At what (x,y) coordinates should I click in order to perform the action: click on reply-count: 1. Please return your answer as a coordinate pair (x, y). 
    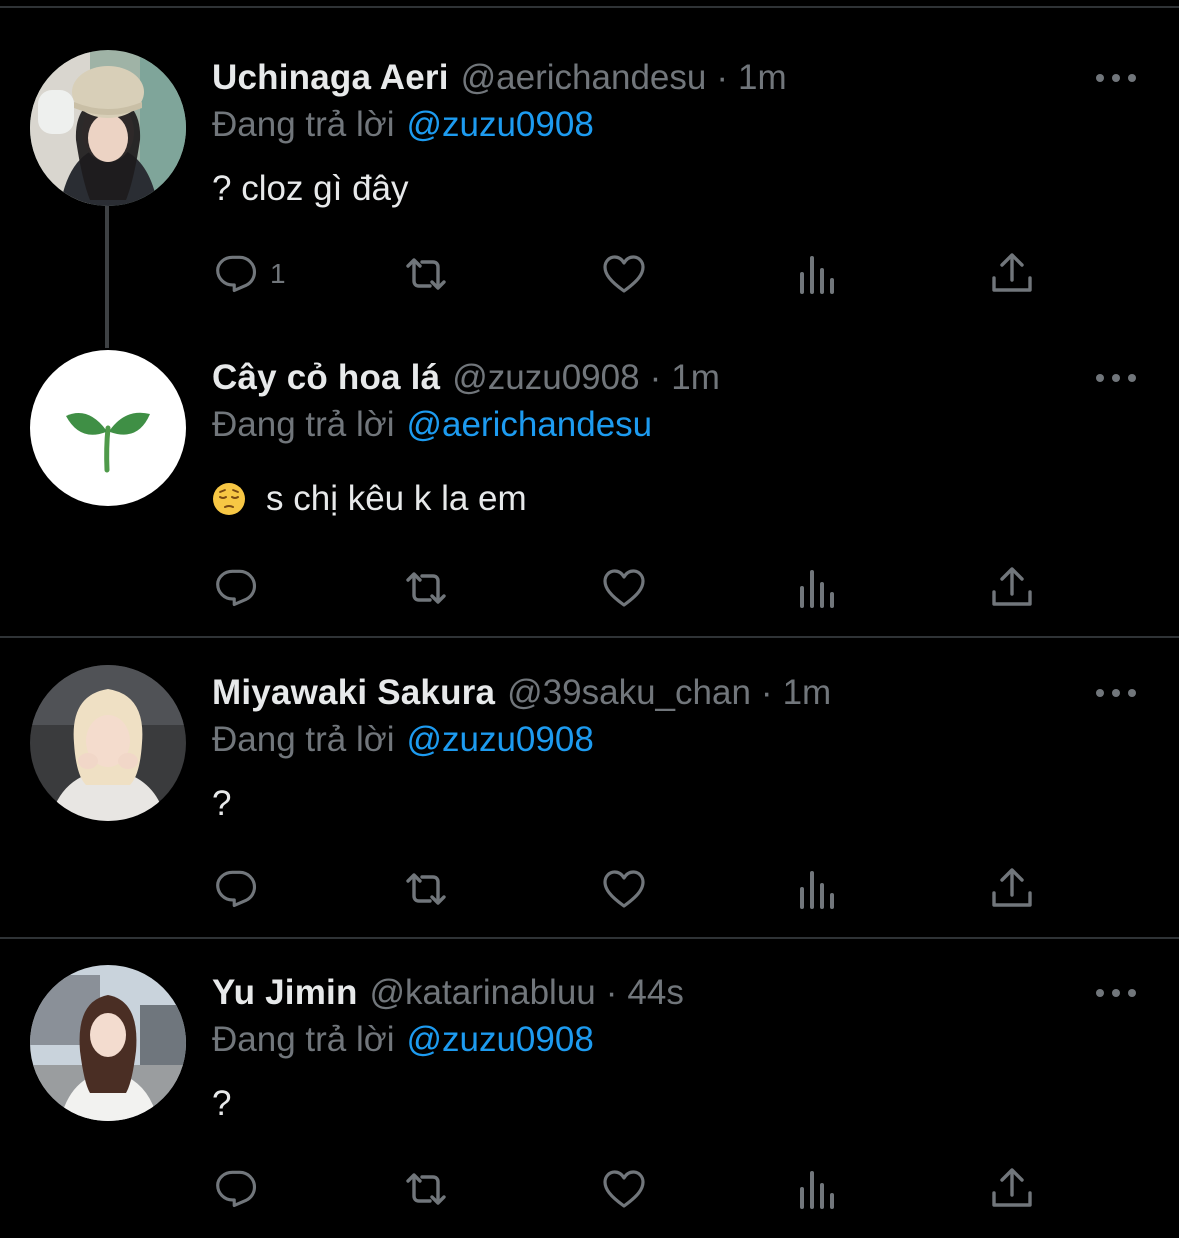
    Looking at the image, I should click on (278, 273).